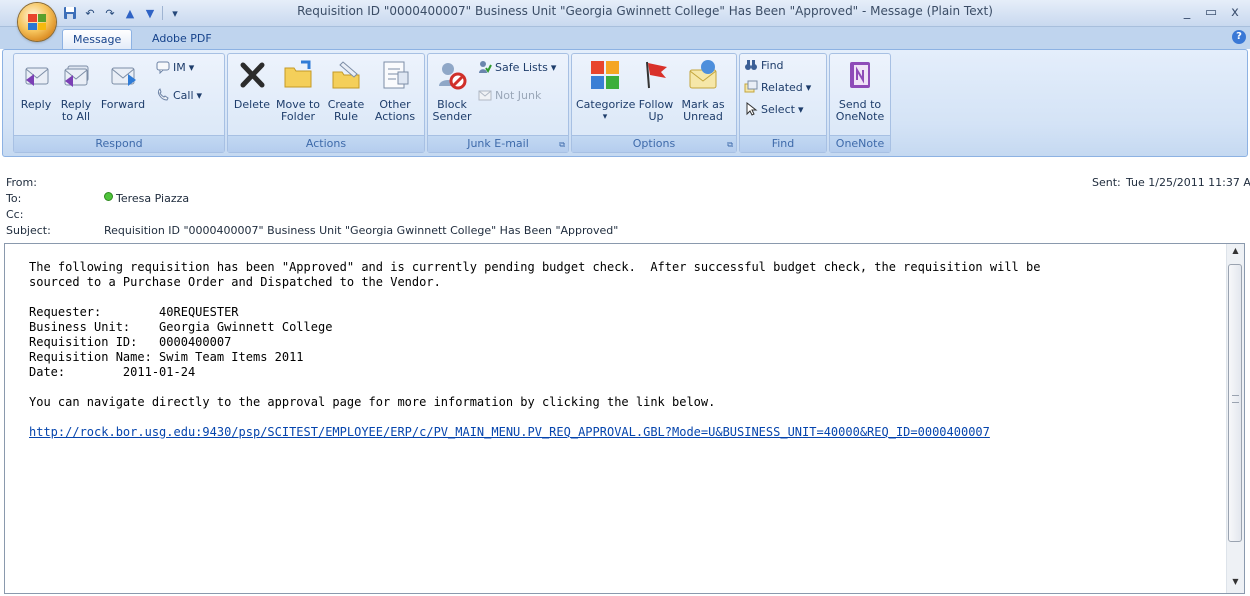 Image resolution: width=1250 pixels, height=596 pixels. What do you see at coordinates (751, 65) in the screenshot?
I see `binoculars-icon` at bounding box center [751, 65].